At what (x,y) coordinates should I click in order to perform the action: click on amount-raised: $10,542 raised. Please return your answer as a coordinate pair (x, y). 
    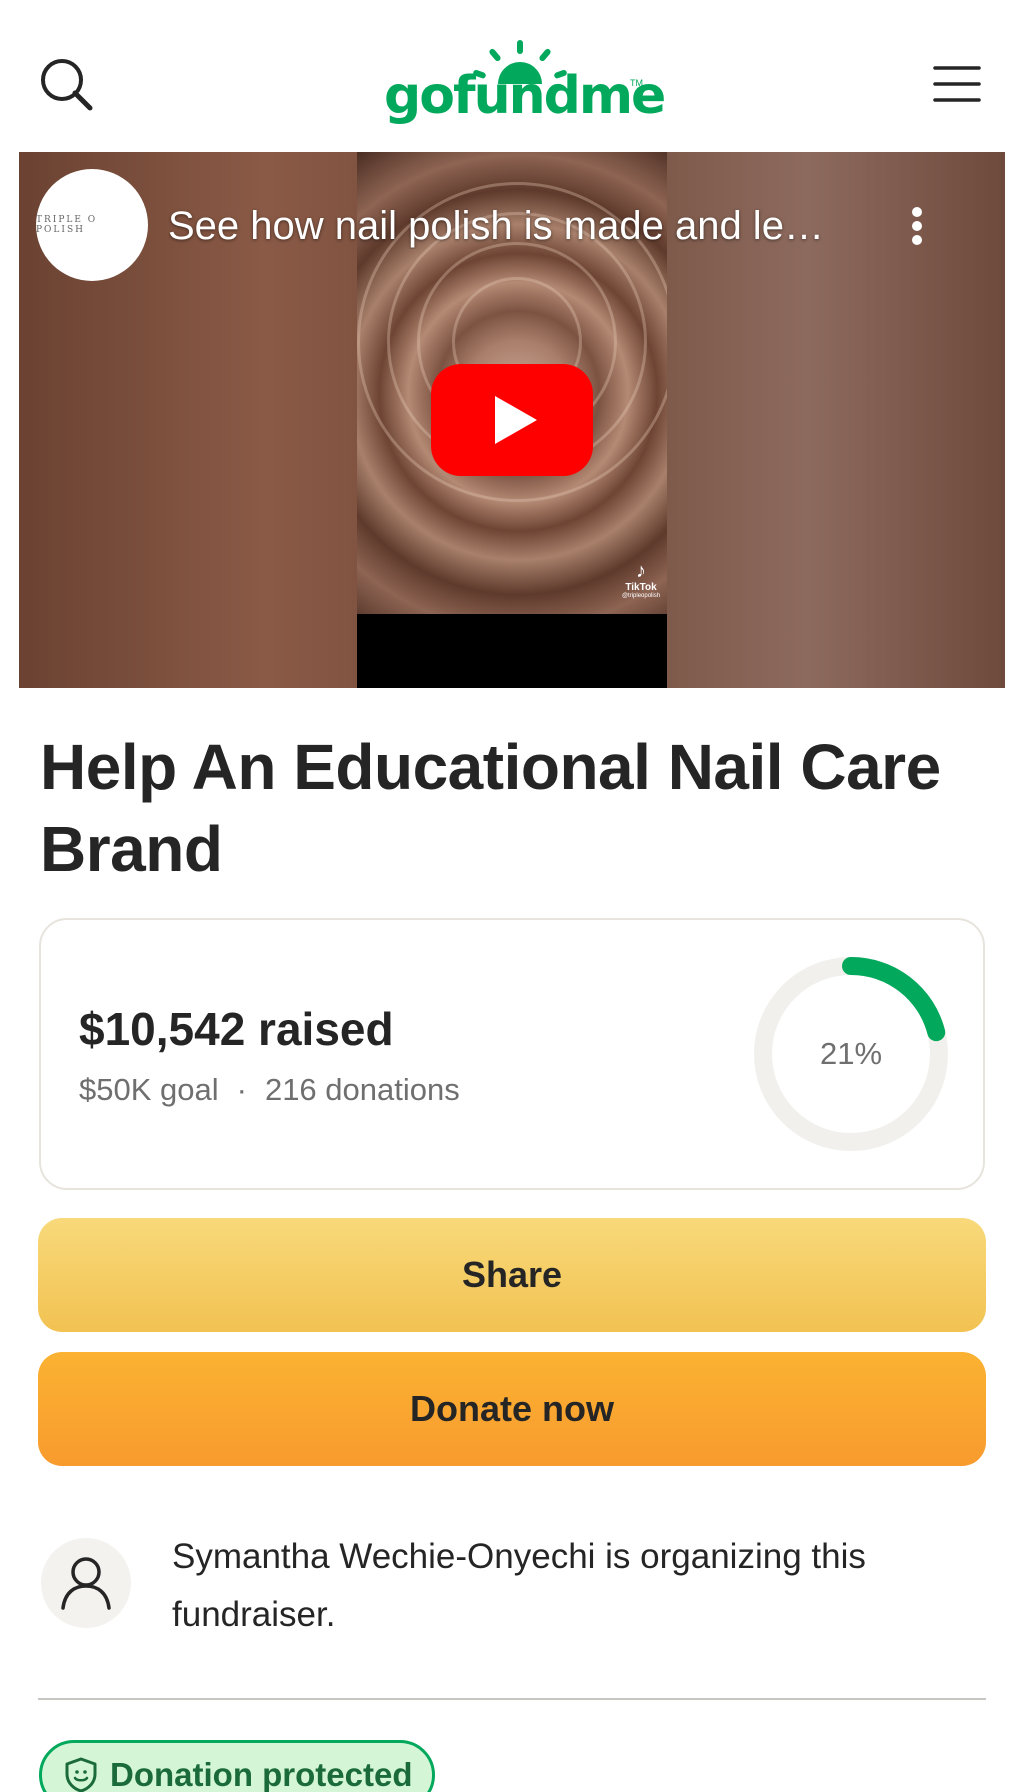
    Looking at the image, I should click on (236, 1029).